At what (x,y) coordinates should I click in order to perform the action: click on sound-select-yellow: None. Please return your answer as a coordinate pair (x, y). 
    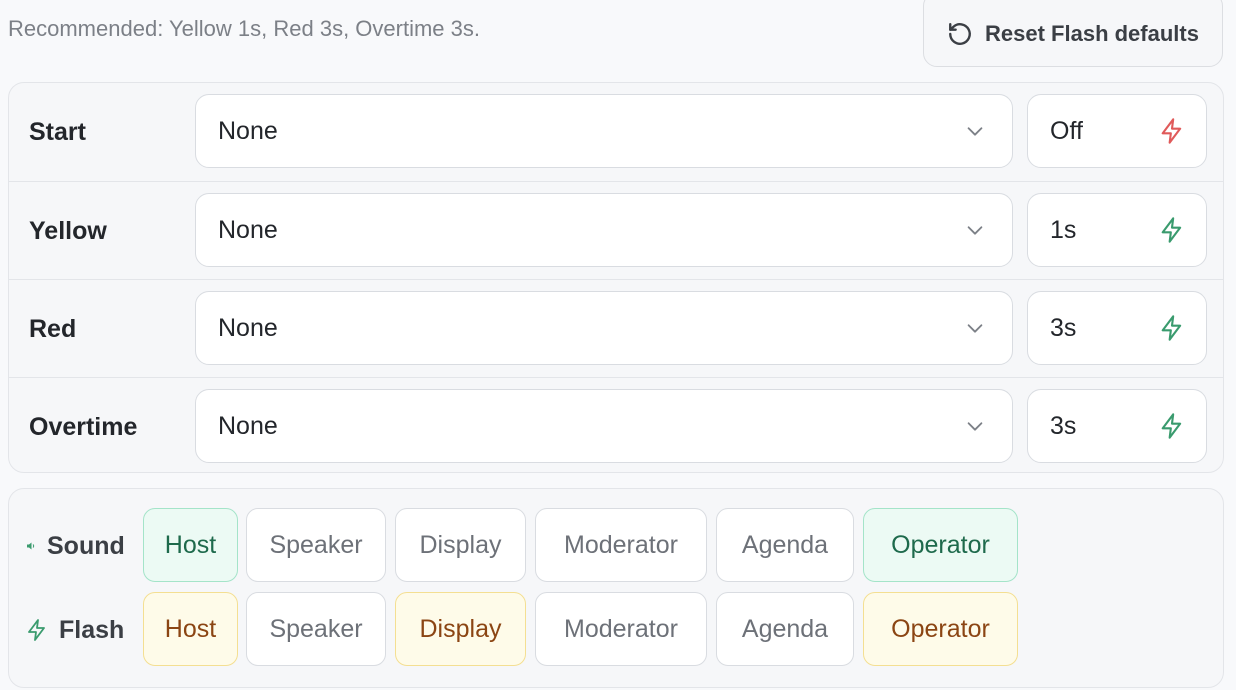
    Looking at the image, I should click on (604, 230).